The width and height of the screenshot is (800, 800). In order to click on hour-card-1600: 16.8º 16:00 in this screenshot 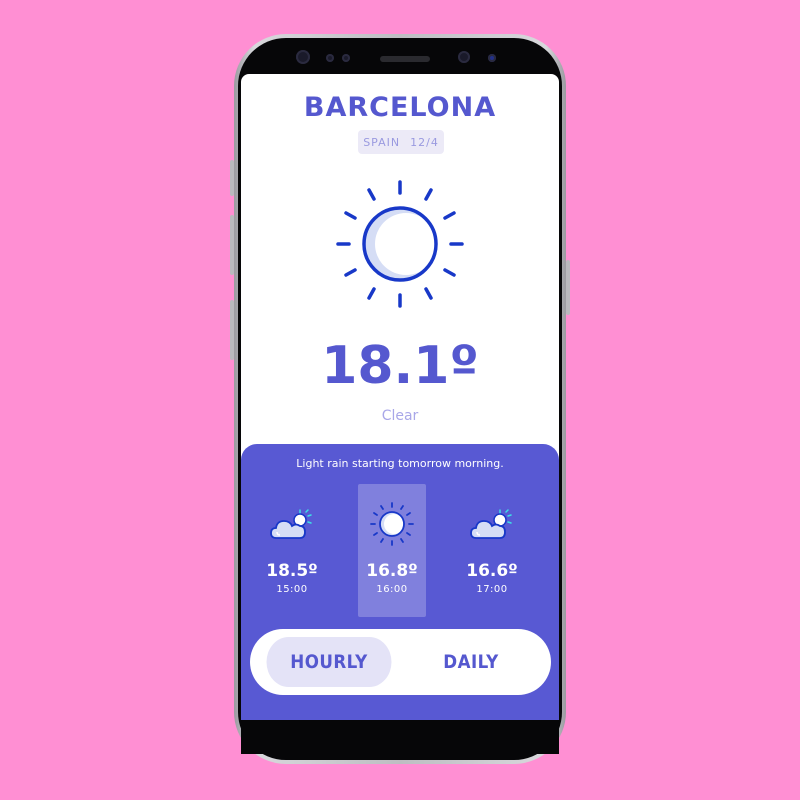, I will do `click(392, 550)`.